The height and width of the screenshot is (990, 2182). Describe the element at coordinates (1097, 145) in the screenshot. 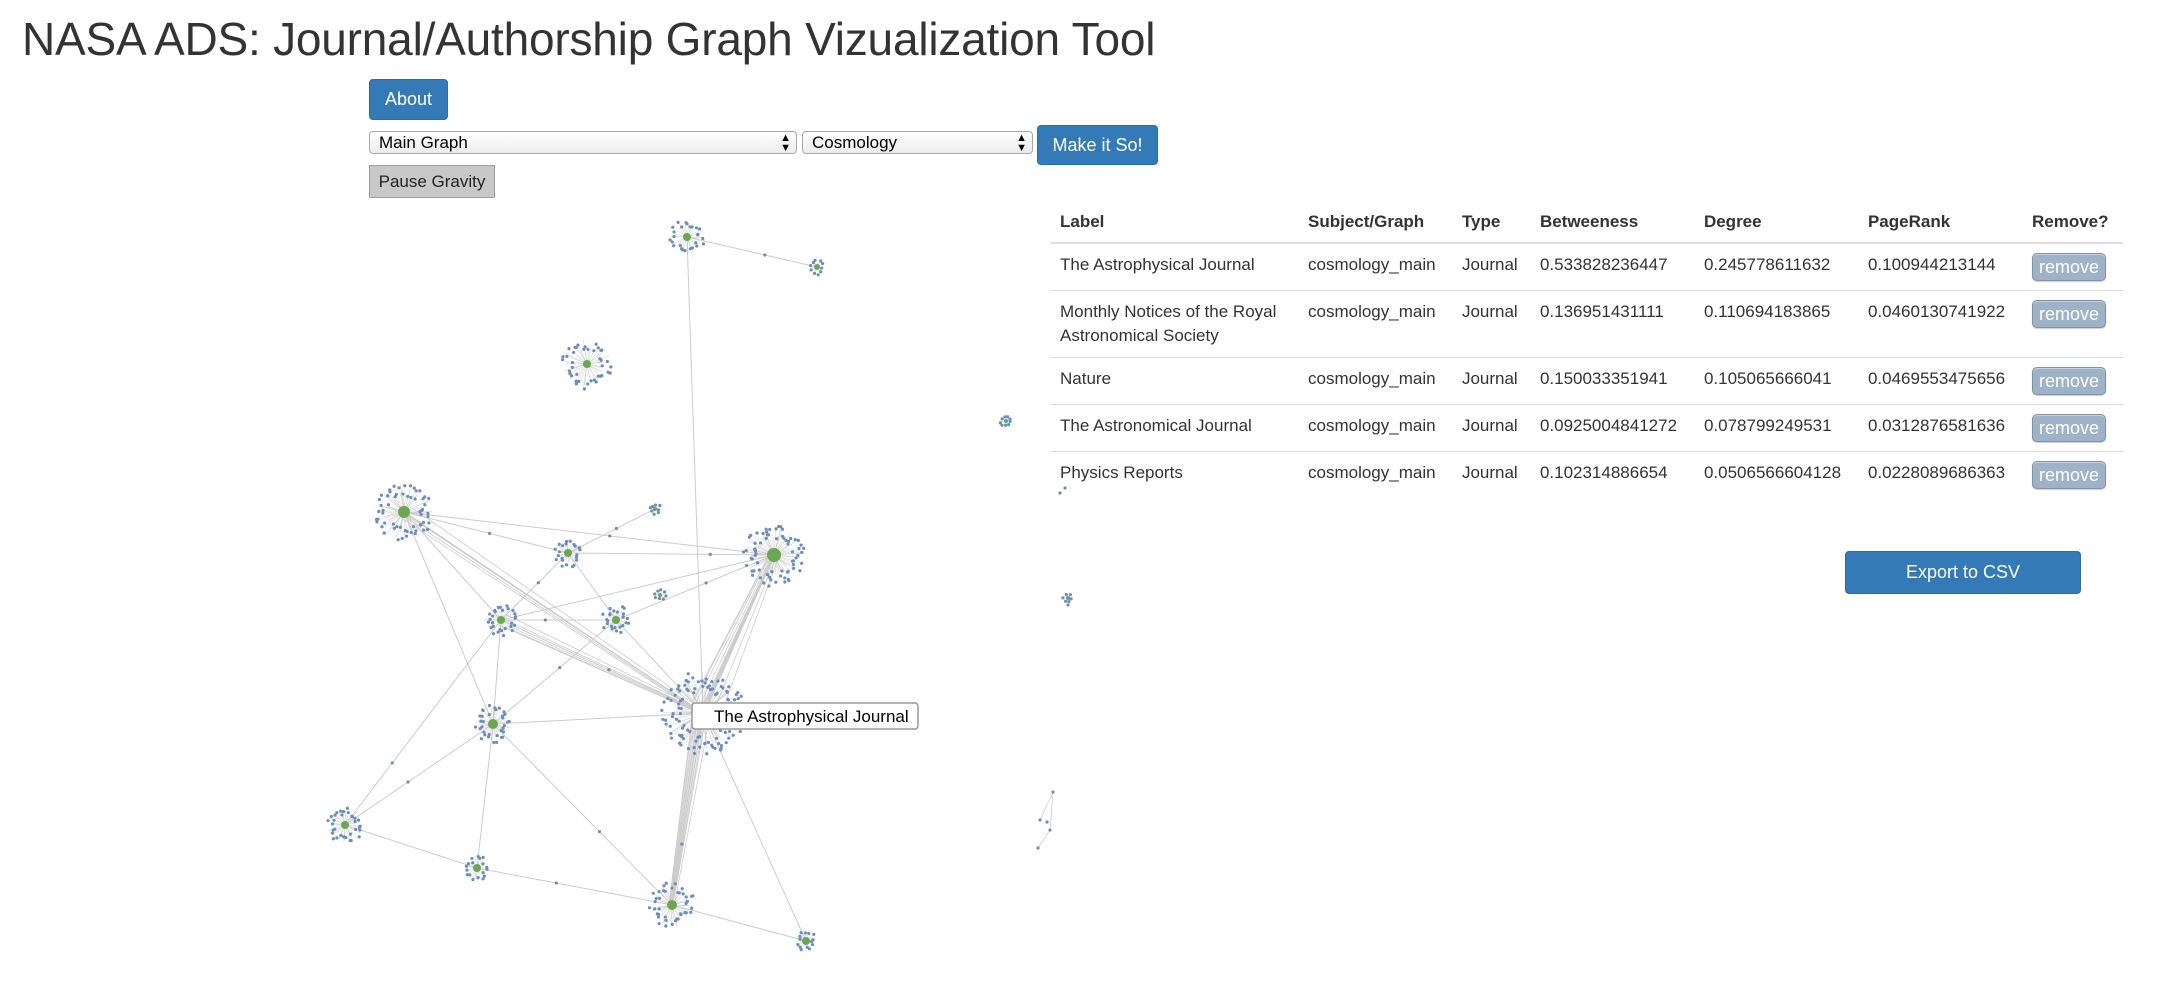

I see `make-it-so-button: Make it So!` at that location.